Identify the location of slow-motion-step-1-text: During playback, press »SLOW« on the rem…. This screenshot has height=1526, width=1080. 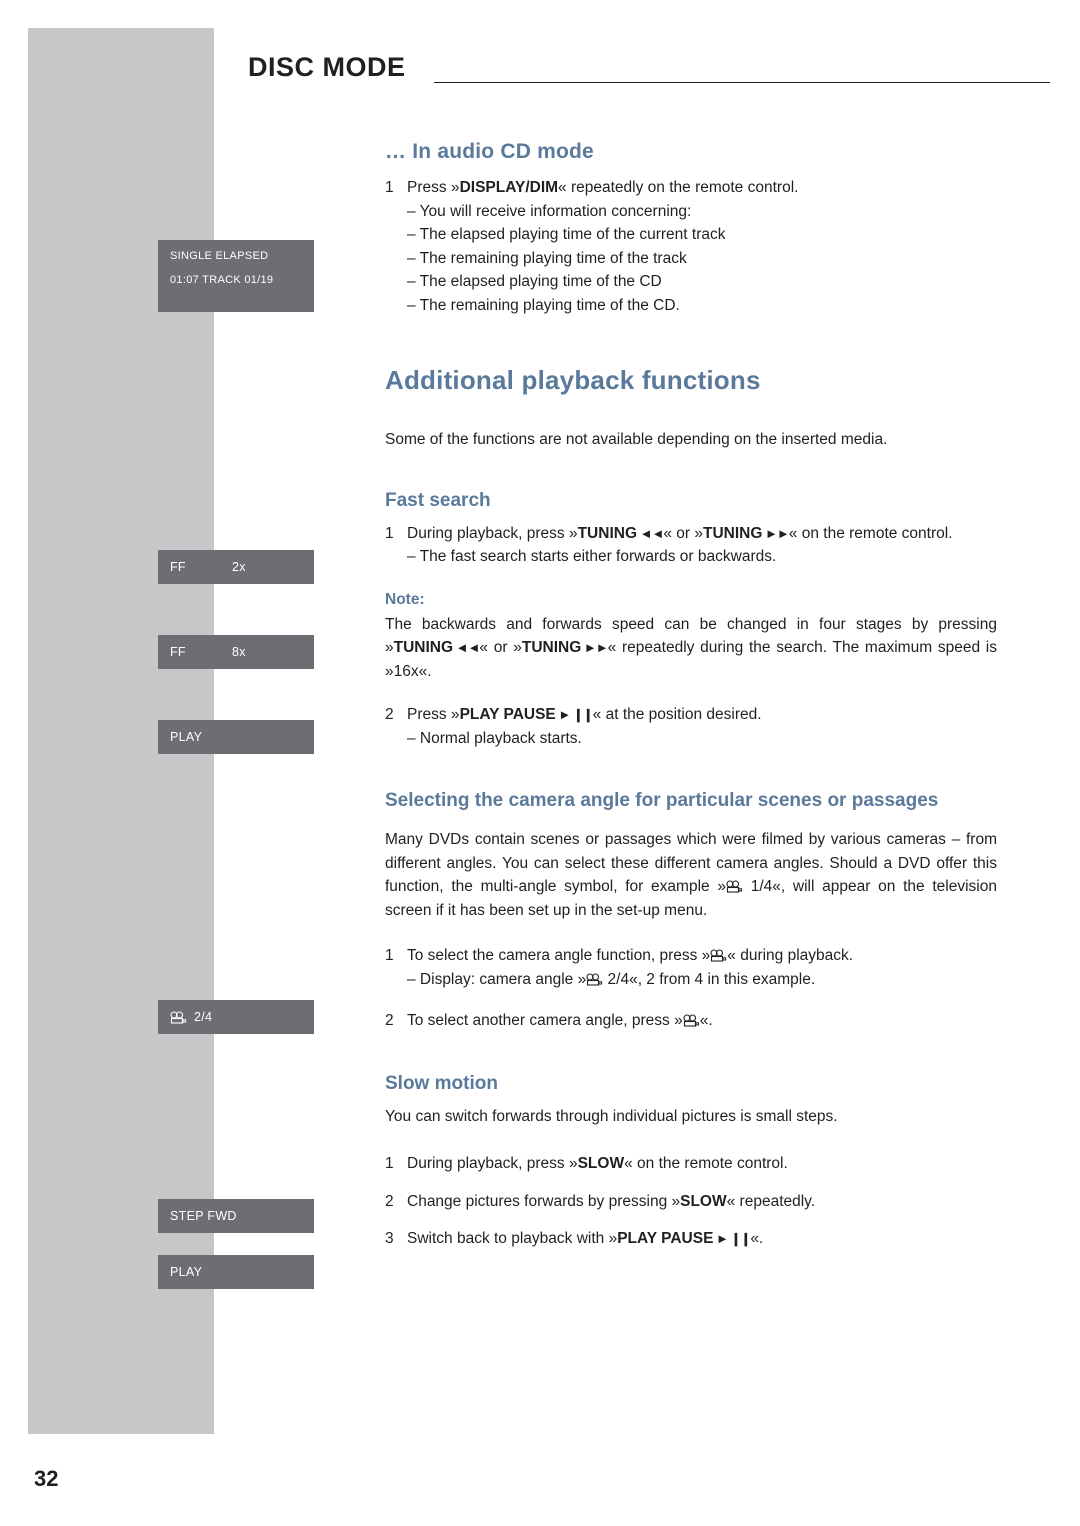
(702, 1164).